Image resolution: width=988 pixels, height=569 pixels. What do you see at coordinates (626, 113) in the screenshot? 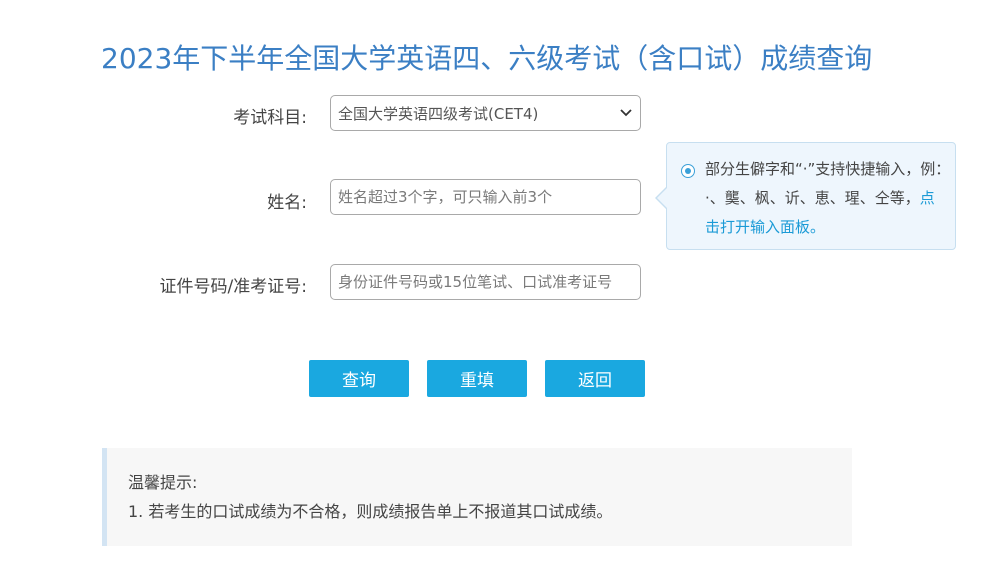
I see `chevron-down-icon` at bounding box center [626, 113].